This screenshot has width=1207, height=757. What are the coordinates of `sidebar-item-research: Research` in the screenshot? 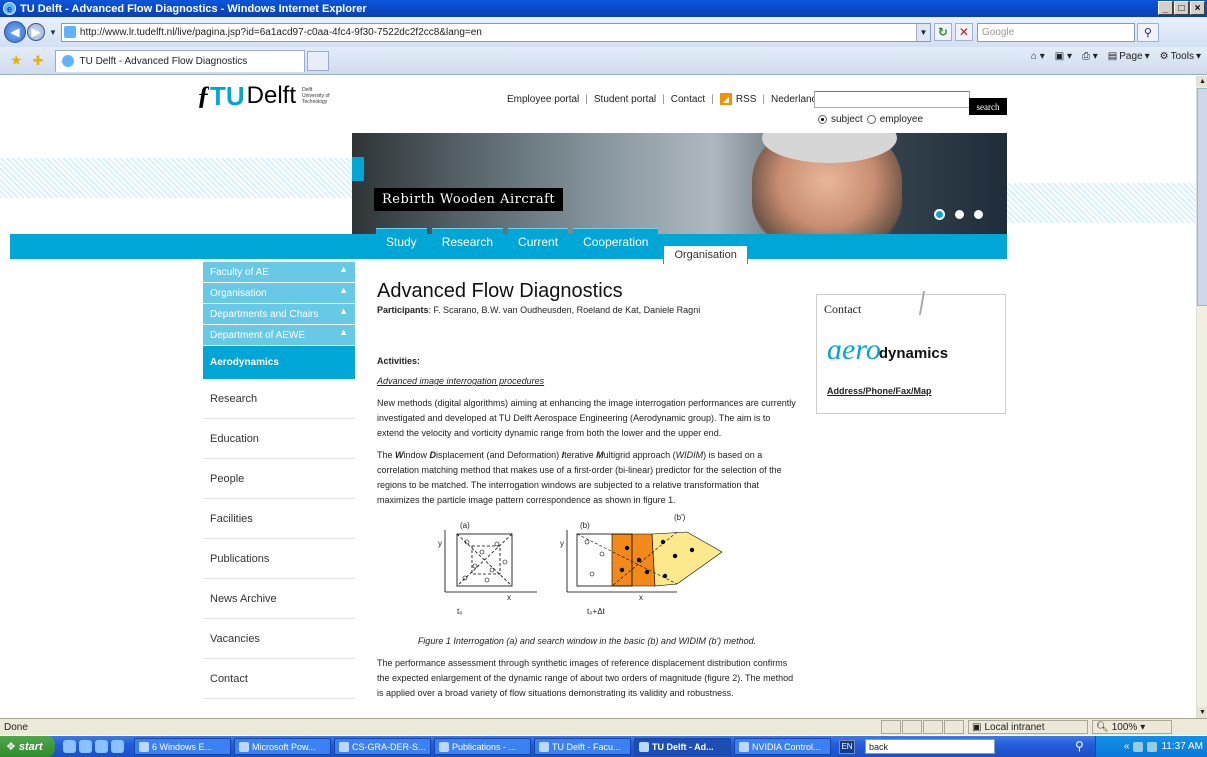 It's located at (279, 399).